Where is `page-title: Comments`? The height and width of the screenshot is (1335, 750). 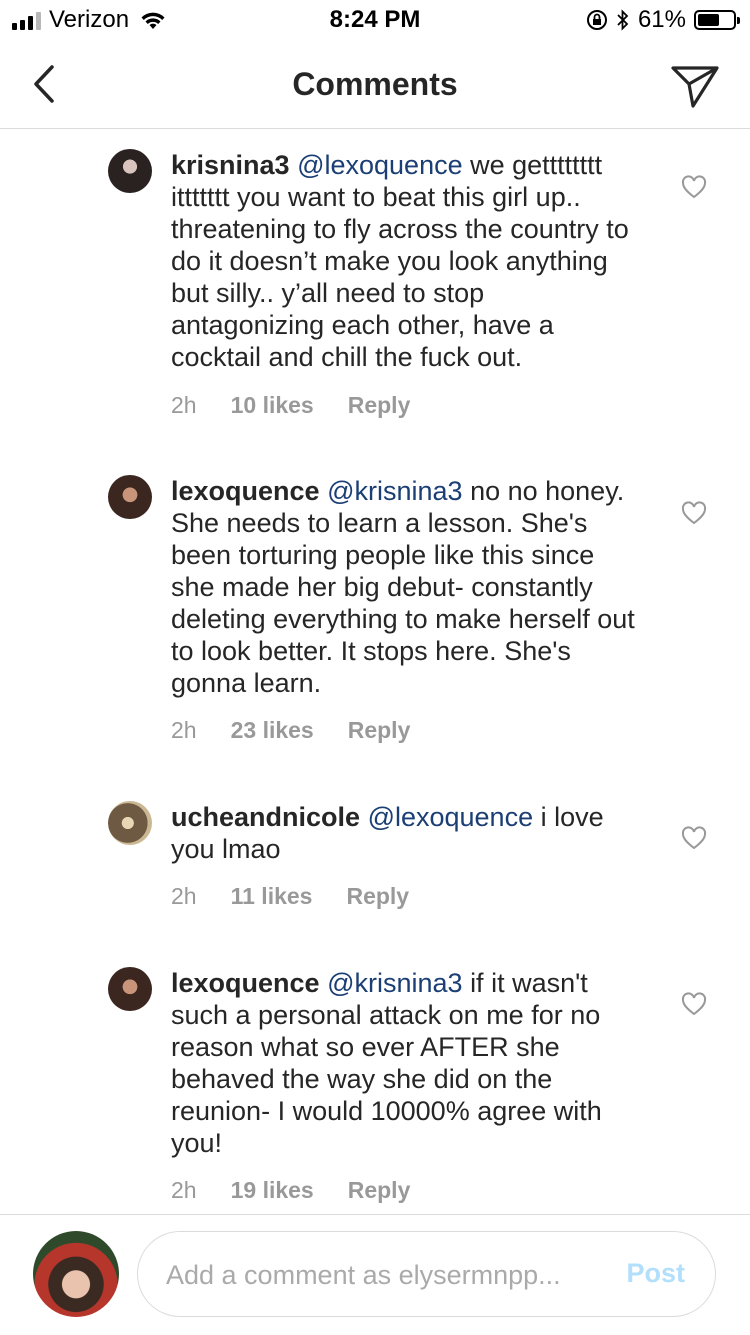
page-title: Comments is located at coordinates (375, 84).